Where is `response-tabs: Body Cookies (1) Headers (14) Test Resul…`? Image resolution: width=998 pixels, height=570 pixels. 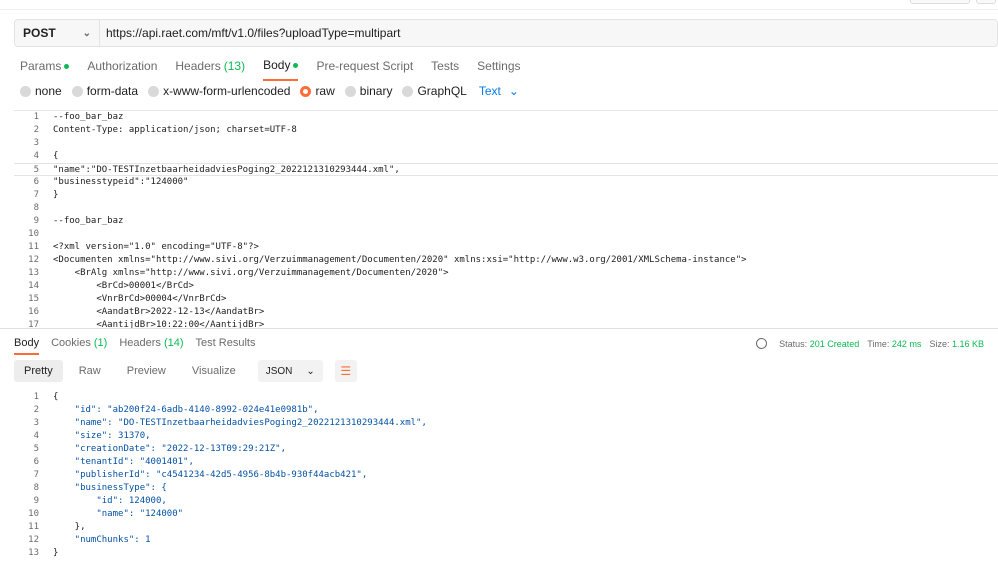 response-tabs: Body Cookies (1) Headers (14) Test Resul… is located at coordinates (134, 346).